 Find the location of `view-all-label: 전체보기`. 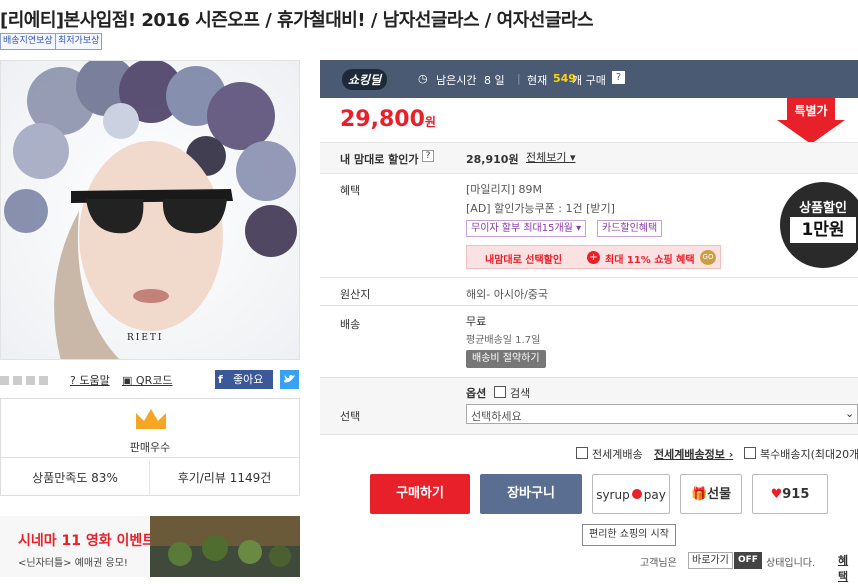

view-all-label: 전체보기 is located at coordinates (546, 157).